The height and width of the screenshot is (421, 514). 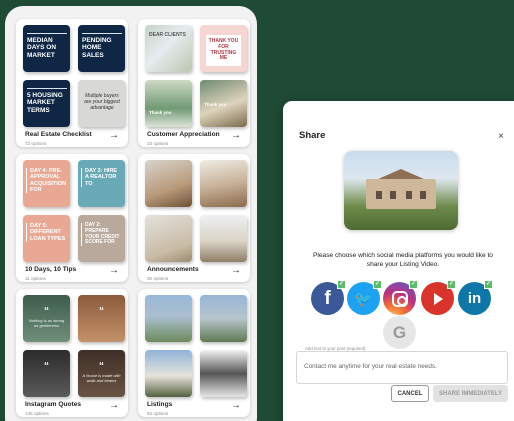 What do you see at coordinates (101, 177) in the screenshot?
I see `thumbnail-text: Day 3: Hire a realtor to` at bounding box center [101, 177].